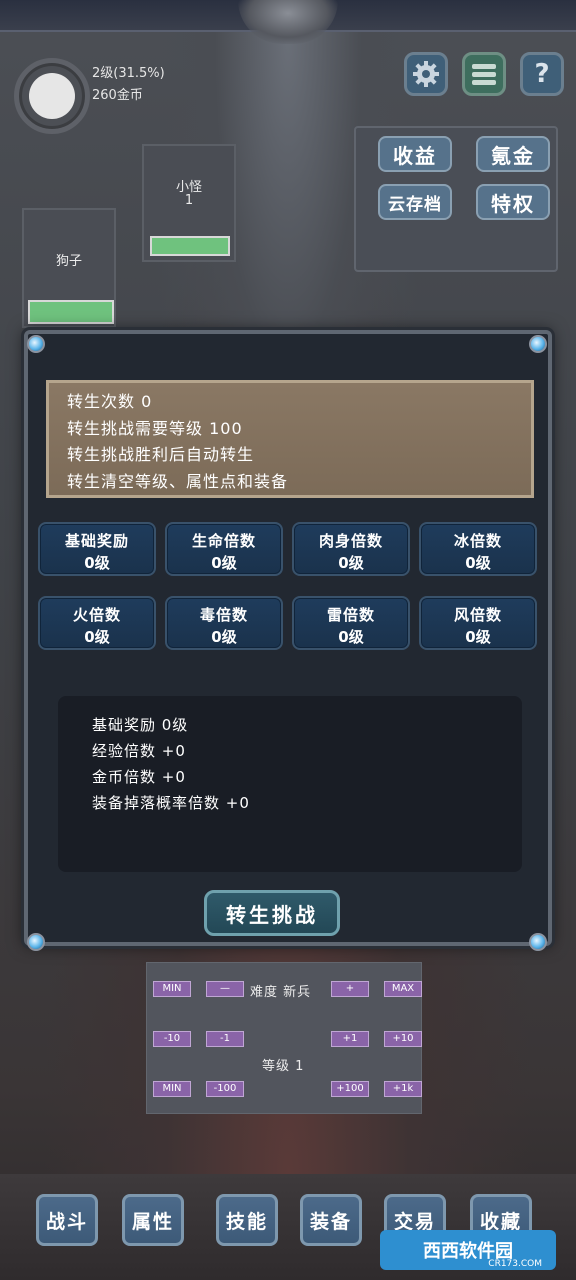 The width and height of the screenshot is (576, 1280). I want to click on level-minus-1-button: -1, so click(225, 1039).